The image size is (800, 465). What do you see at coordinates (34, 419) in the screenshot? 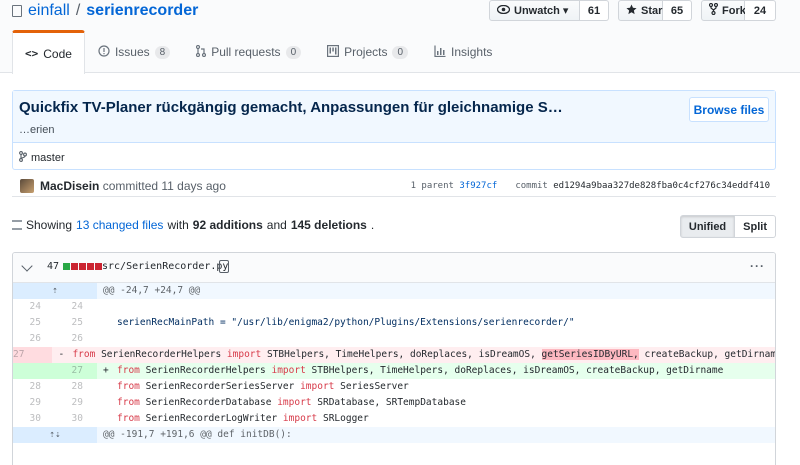
I see `old-line-number: 30` at bounding box center [34, 419].